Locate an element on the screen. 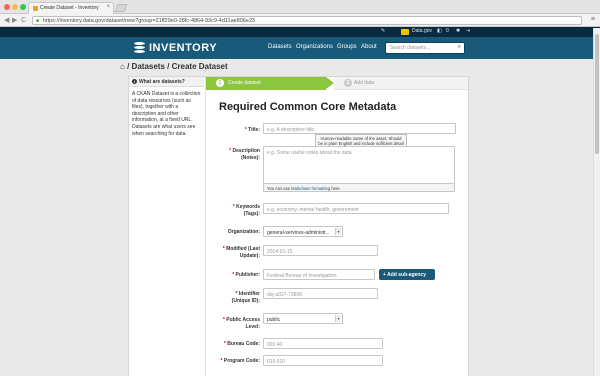 The height and width of the screenshot is (376, 600). search-input: Search datasets... ⌕ is located at coordinates (425, 48).